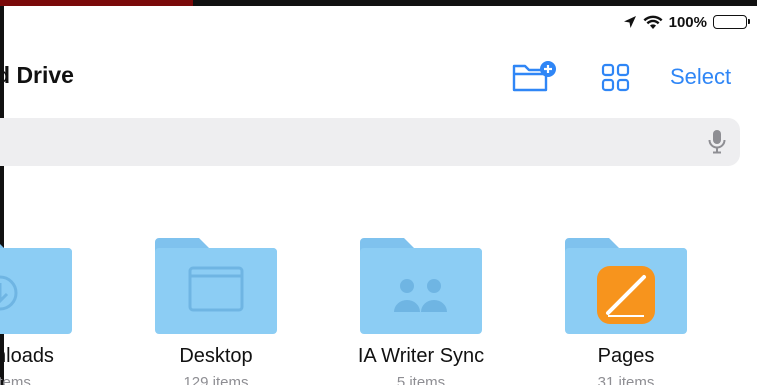  What do you see at coordinates (653, 22) in the screenshot?
I see `wifi-icon` at bounding box center [653, 22].